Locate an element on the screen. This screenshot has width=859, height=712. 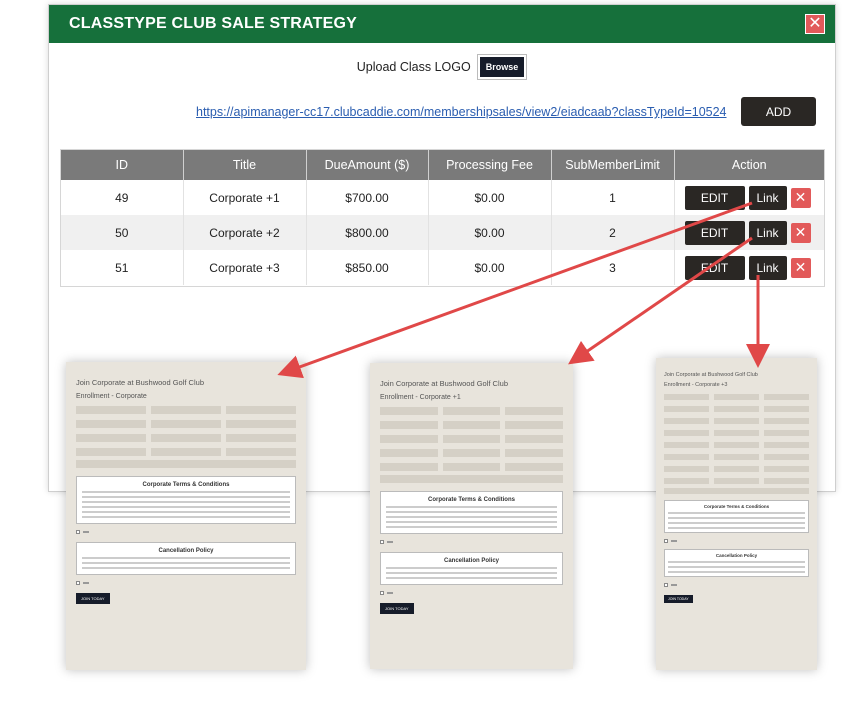
cell-submember-limit: 2 is located at coordinates (613, 232).